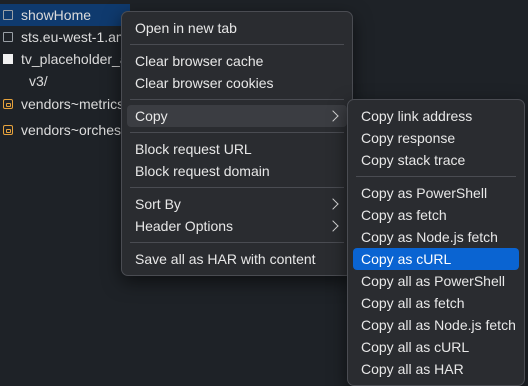 The image size is (528, 386). I want to click on request-row-vendors-orchest: vendors~orchest, so click(65, 130).